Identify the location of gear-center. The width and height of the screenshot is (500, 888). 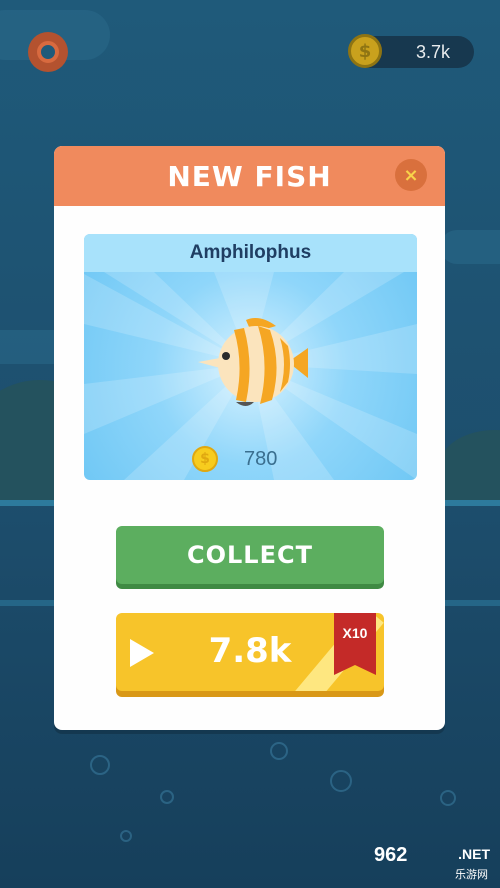
(48, 52).